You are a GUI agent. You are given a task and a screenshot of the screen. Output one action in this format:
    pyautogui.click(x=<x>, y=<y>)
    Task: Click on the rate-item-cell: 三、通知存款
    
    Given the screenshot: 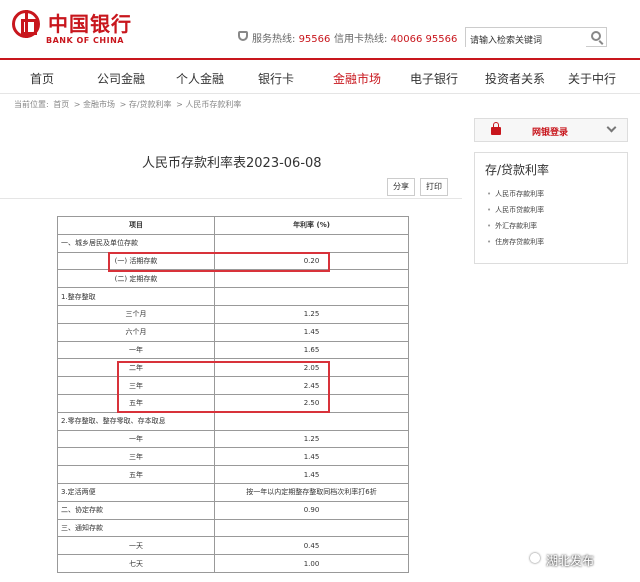 What is the action you would take?
    pyautogui.click(x=136, y=528)
    